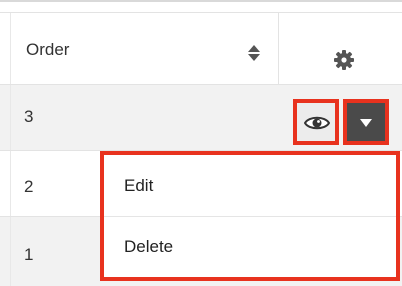  What do you see at coordinates (29, 254) in the screenshot?
I see `order-cell: 1` at bounding box center [29, 254].